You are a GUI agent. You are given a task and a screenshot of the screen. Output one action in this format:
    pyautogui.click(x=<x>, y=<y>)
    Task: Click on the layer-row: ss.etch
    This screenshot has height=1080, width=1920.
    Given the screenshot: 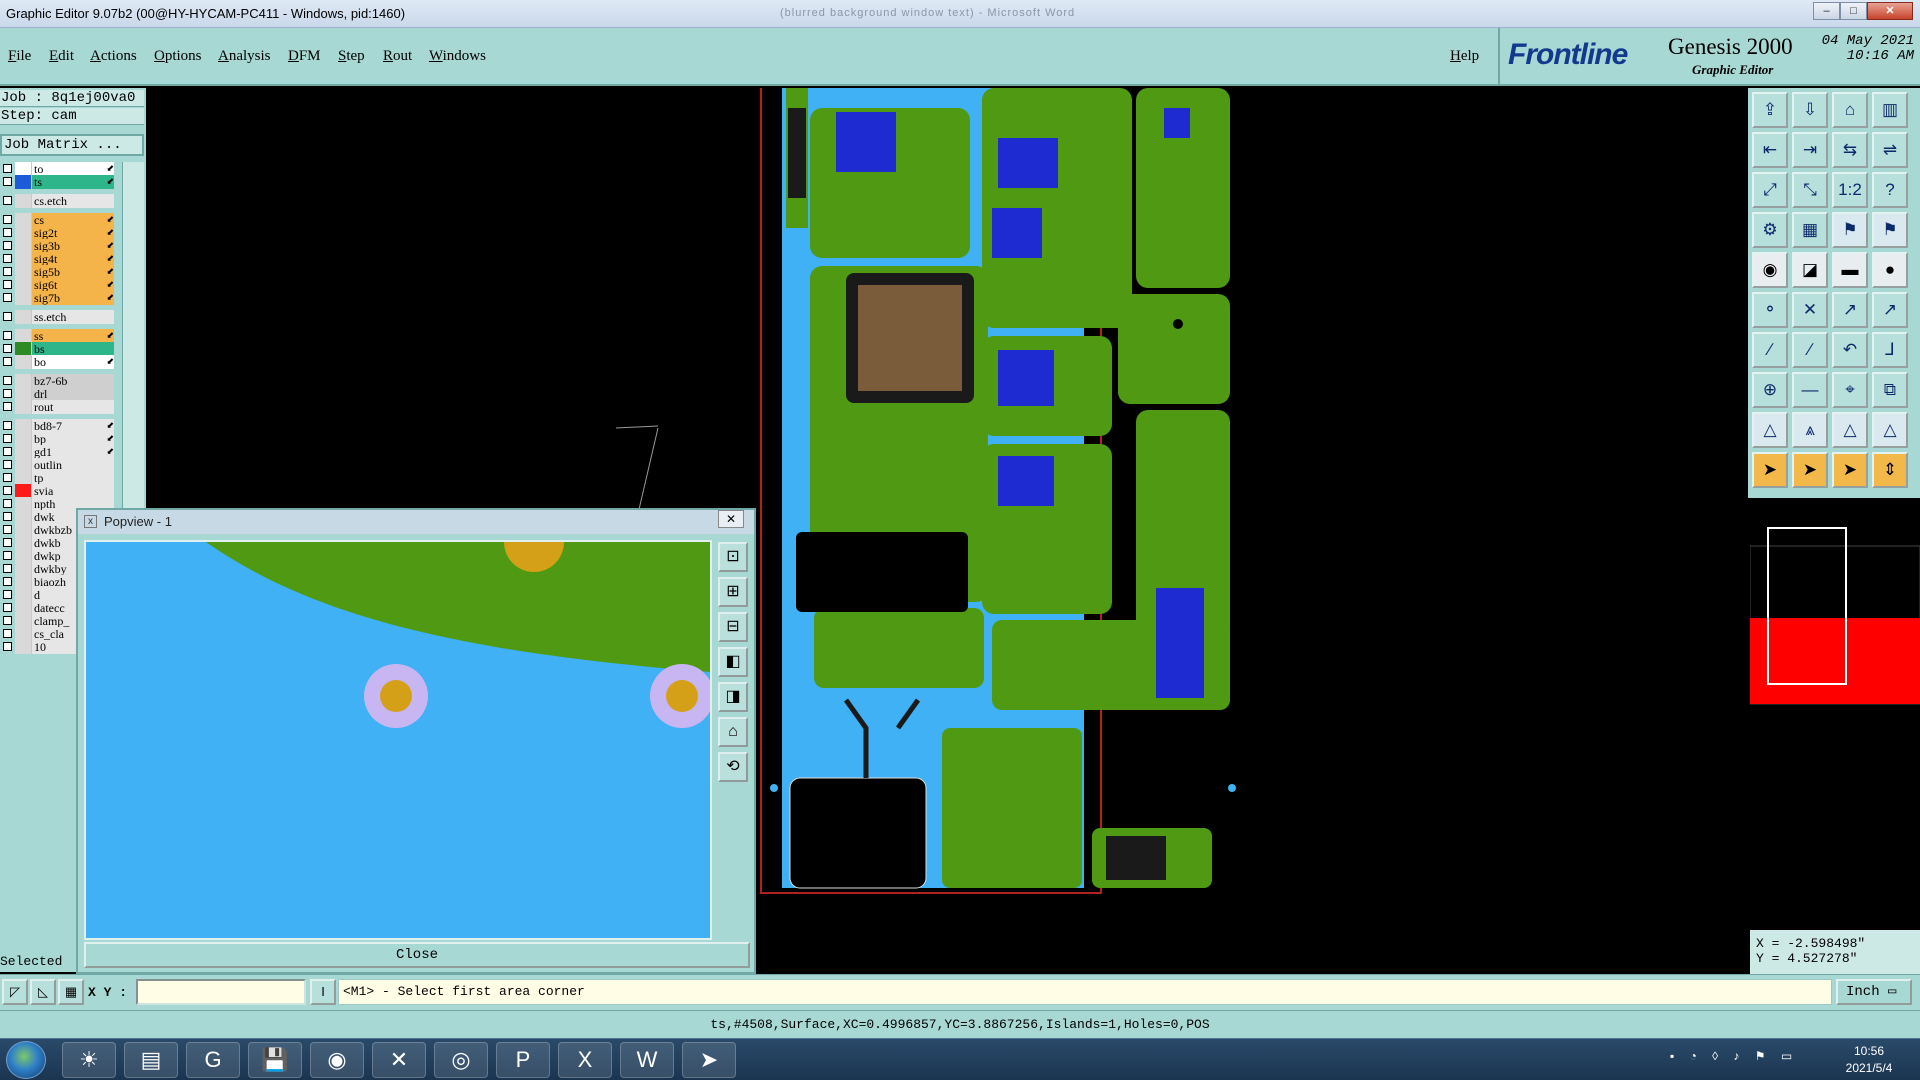 What is the action you would take?
    pyautogui.click(x=59, y=317)
    